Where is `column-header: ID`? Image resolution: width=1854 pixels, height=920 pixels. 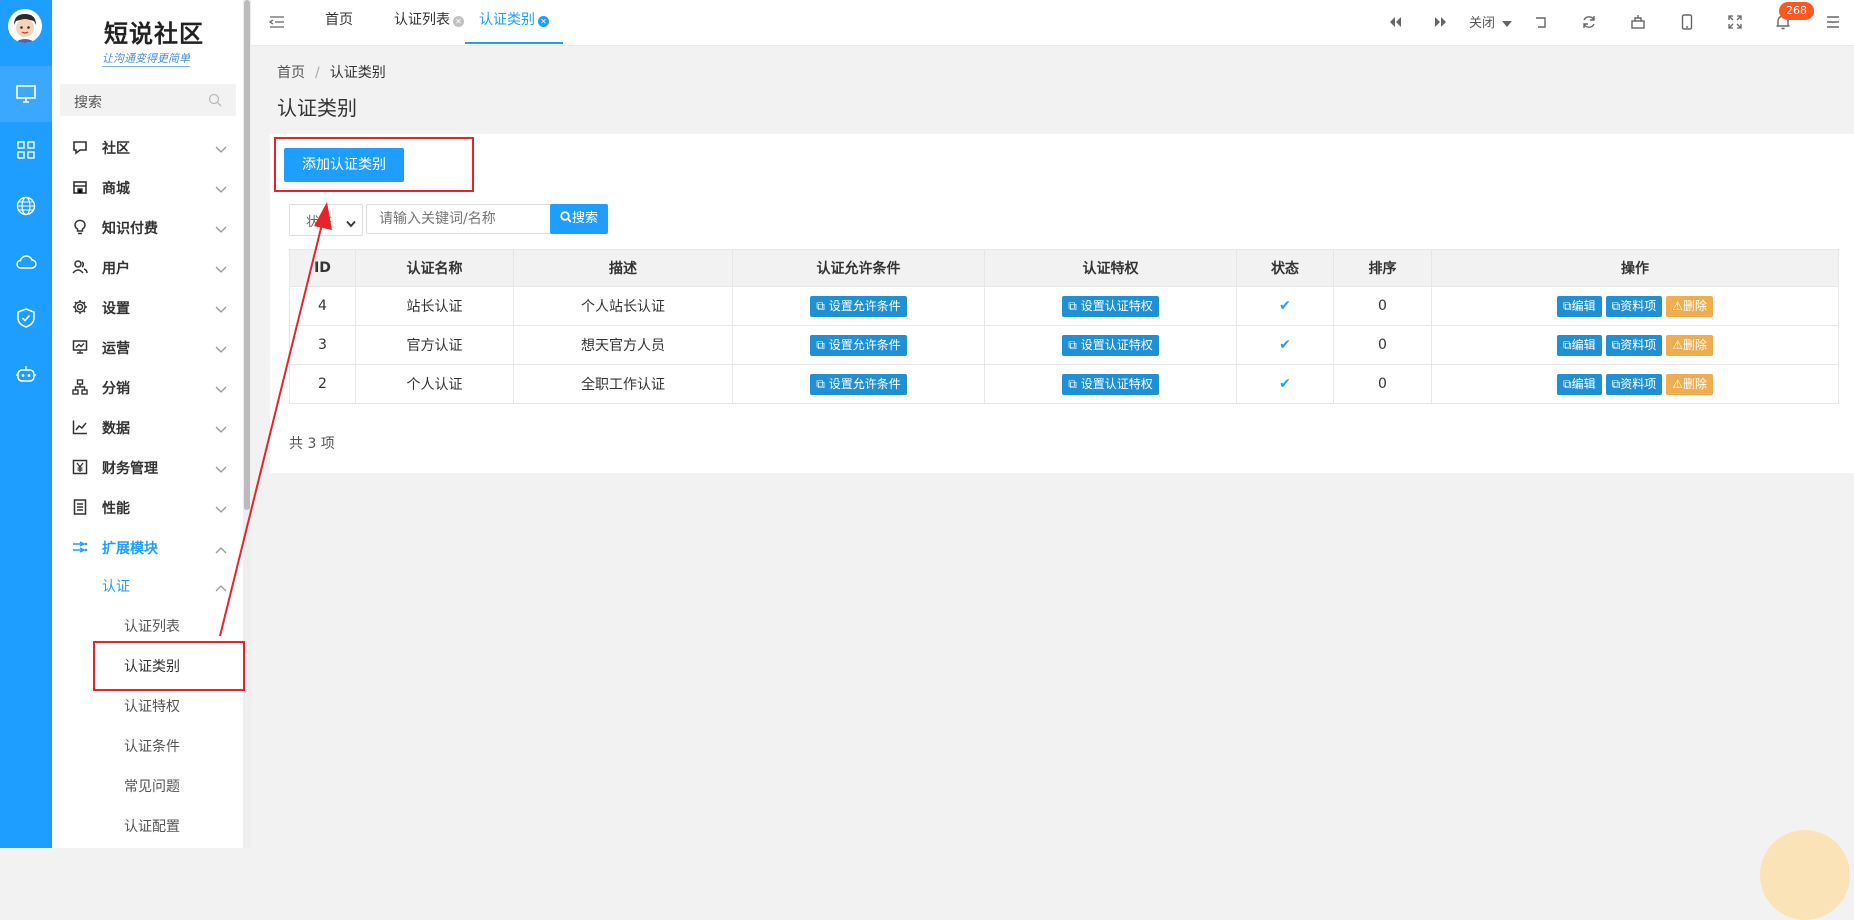
column-header: ID is located at coordinates (322, 268).